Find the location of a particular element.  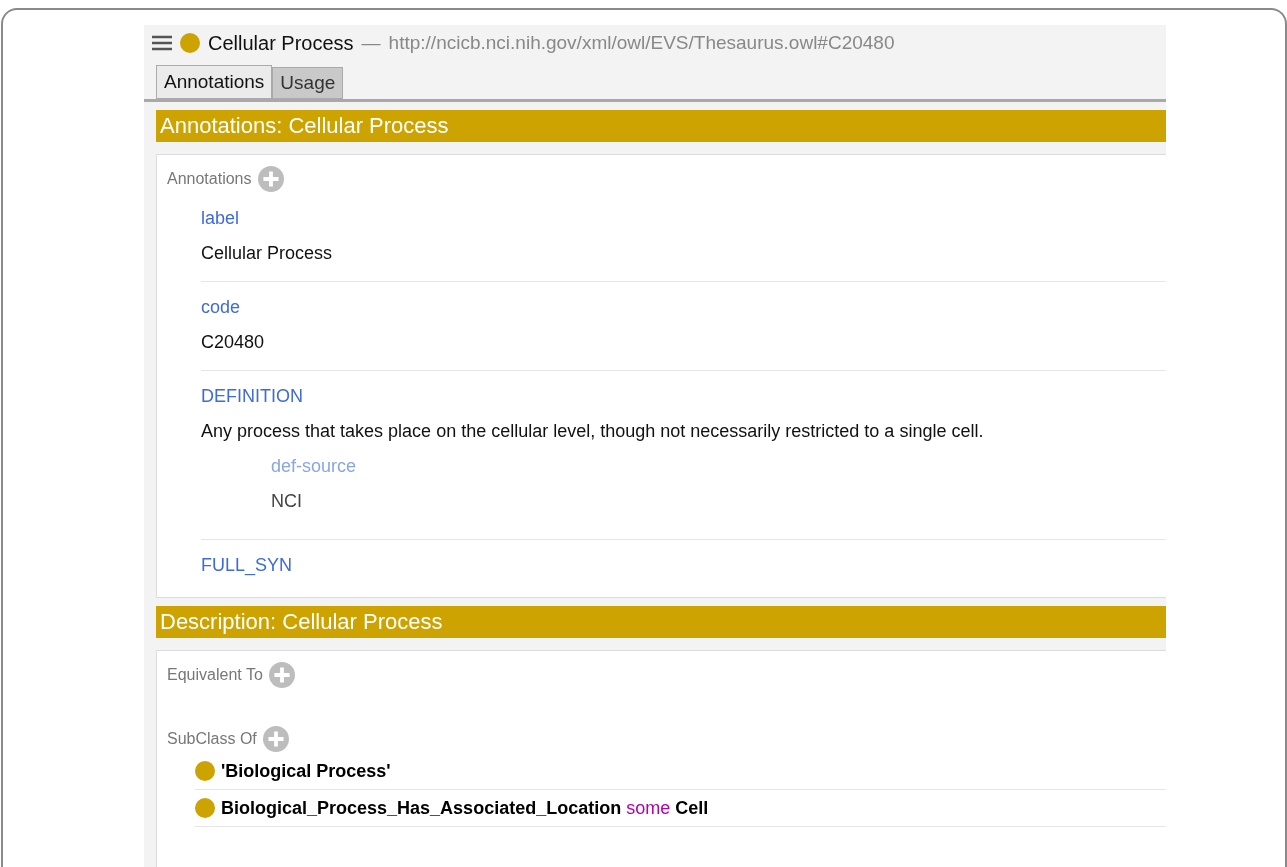

class-expression: 'Biological Process' is located at coordinates (306, 771).